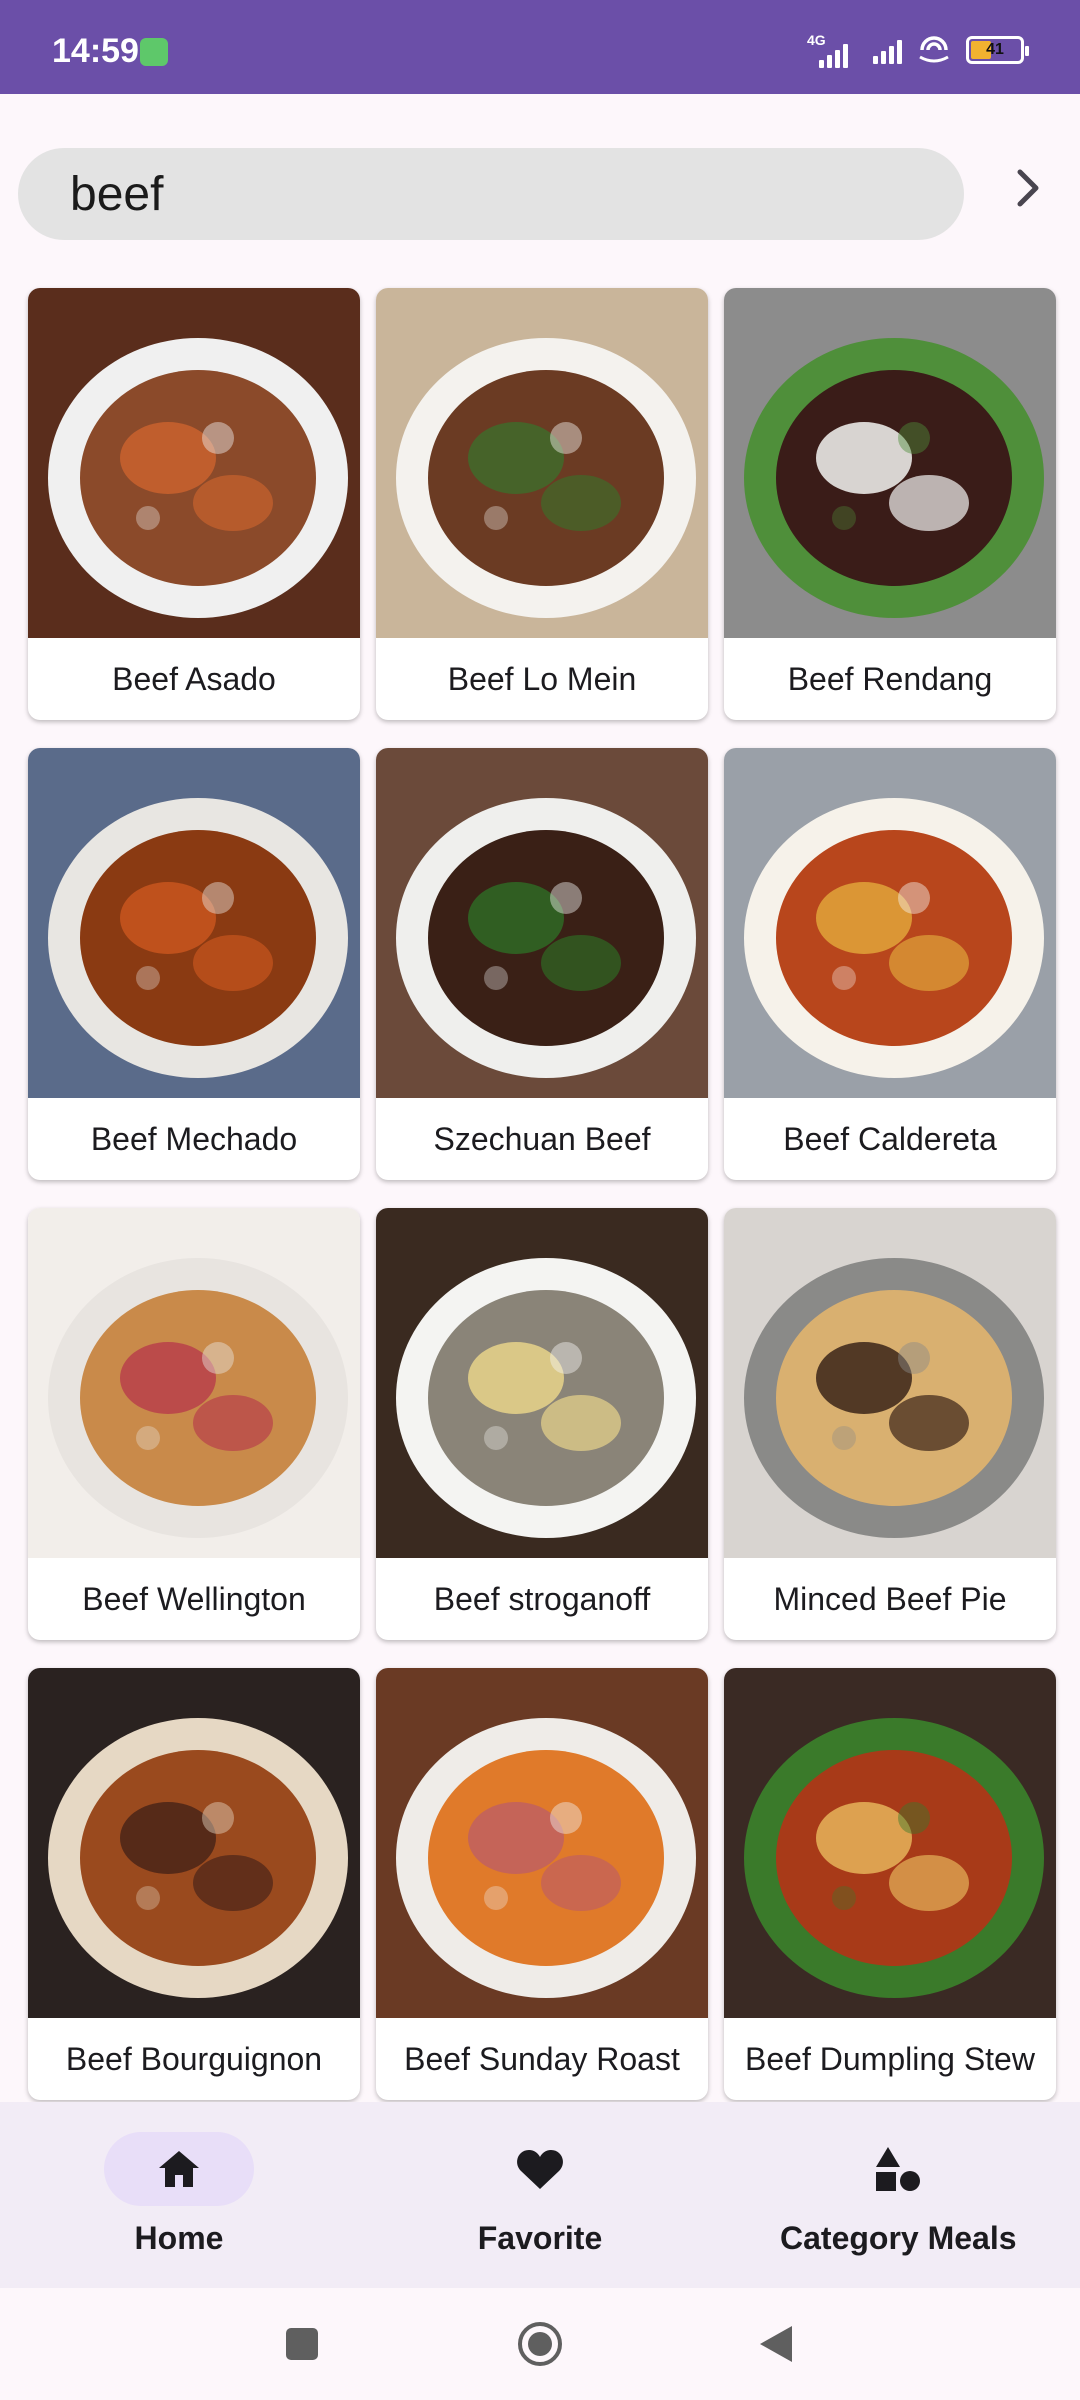  I want to click on nav-favorite: Favorite, so click(540, 2194).